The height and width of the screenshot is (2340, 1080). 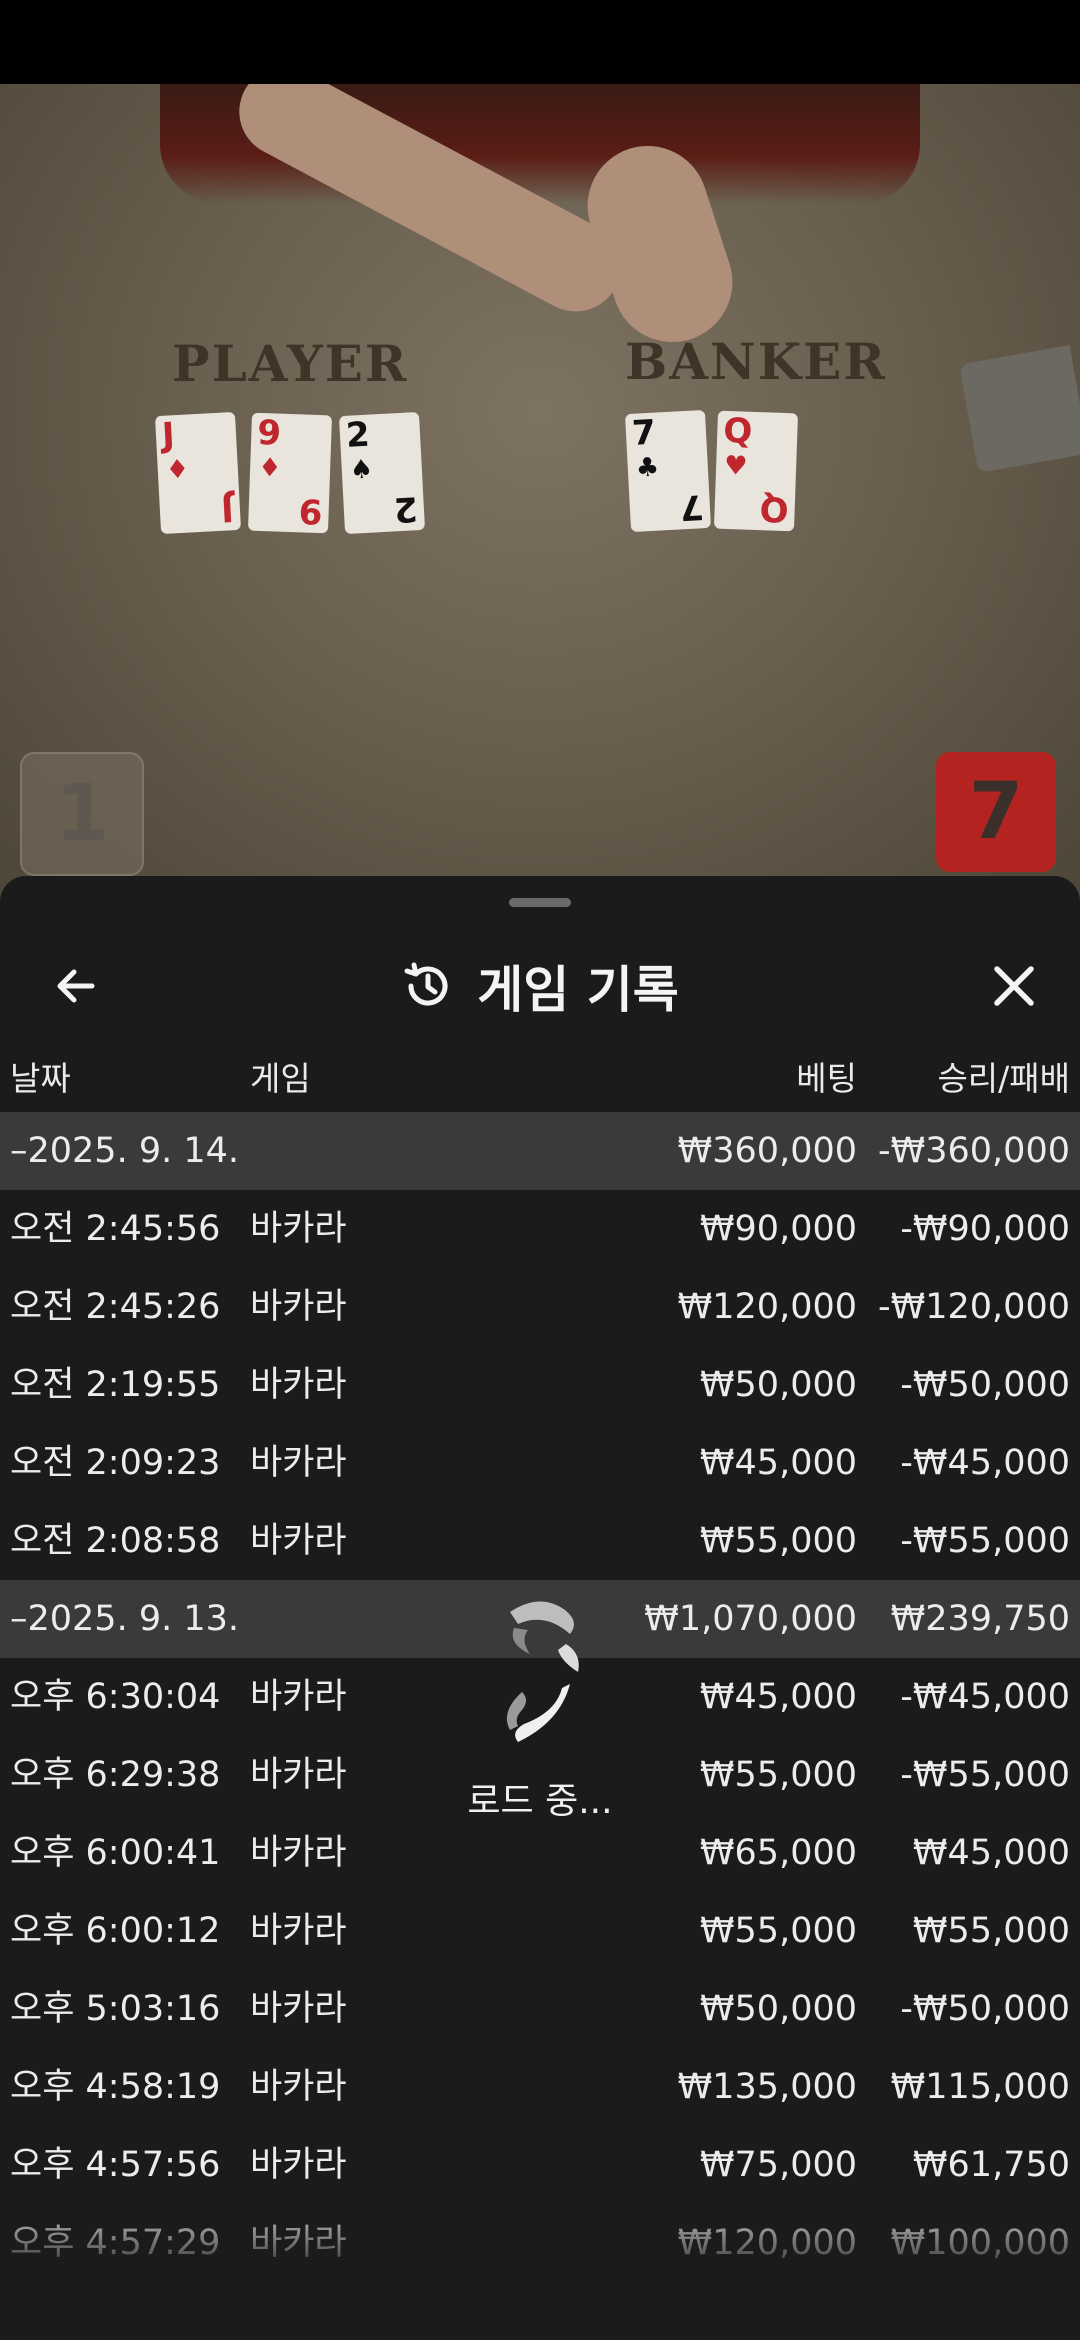 What do you see at coordinates (406, 509) in the screenshot?
I see `card-rank-inverted: 2` at bounding box center [406, 509].